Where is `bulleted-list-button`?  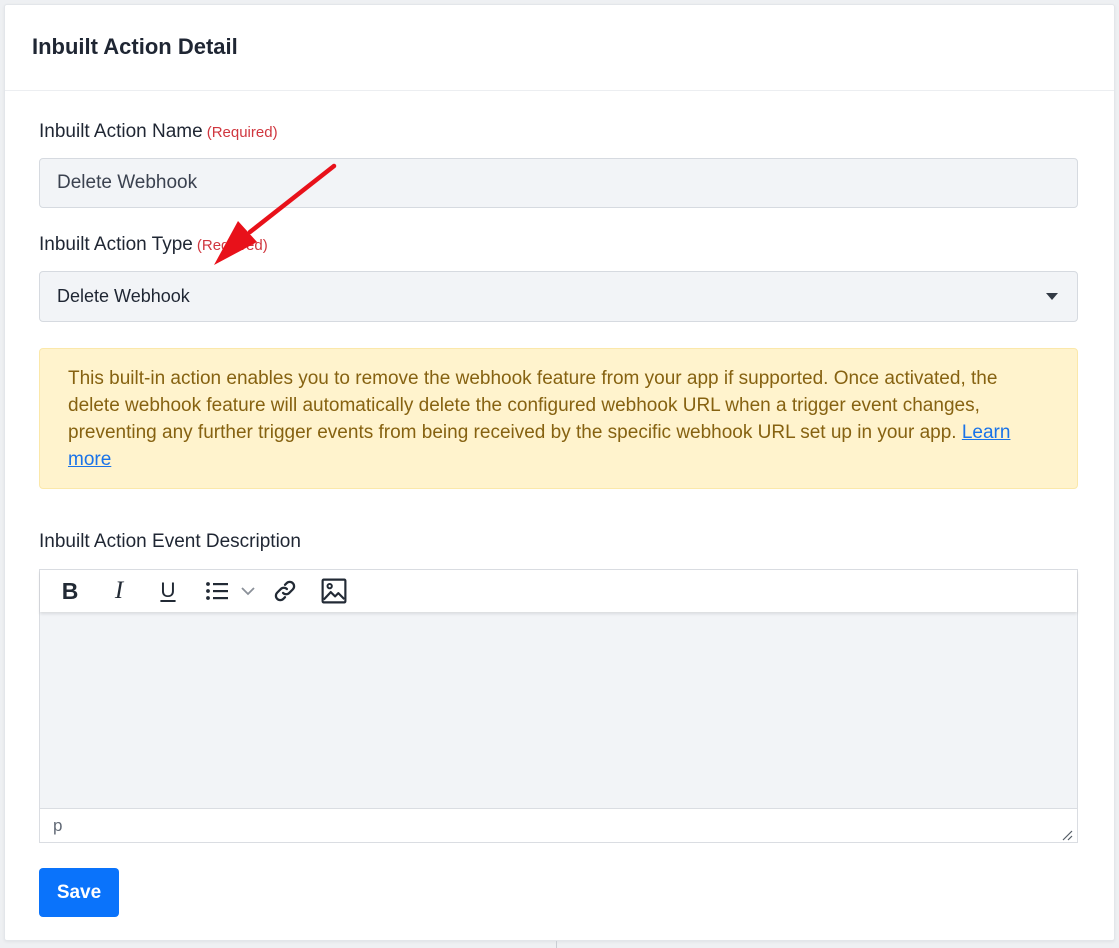 bulleted-list-button is located at coordinates (228, 591).